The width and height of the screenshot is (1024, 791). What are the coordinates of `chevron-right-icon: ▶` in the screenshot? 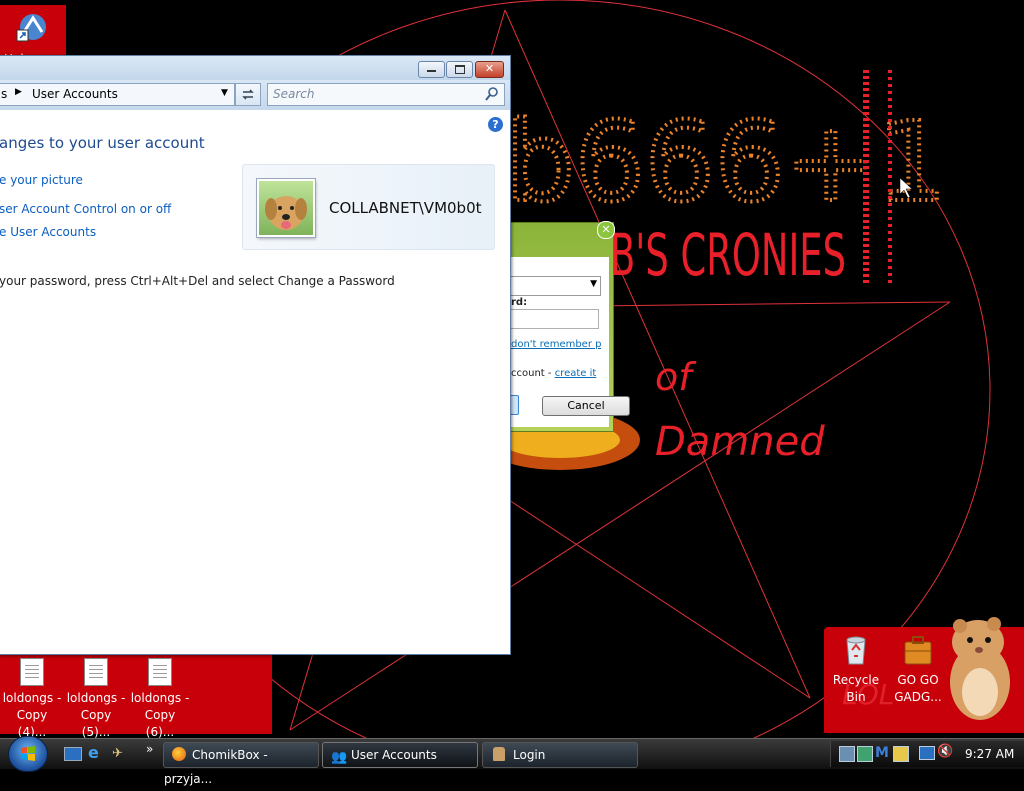 It's located at (18, 92).